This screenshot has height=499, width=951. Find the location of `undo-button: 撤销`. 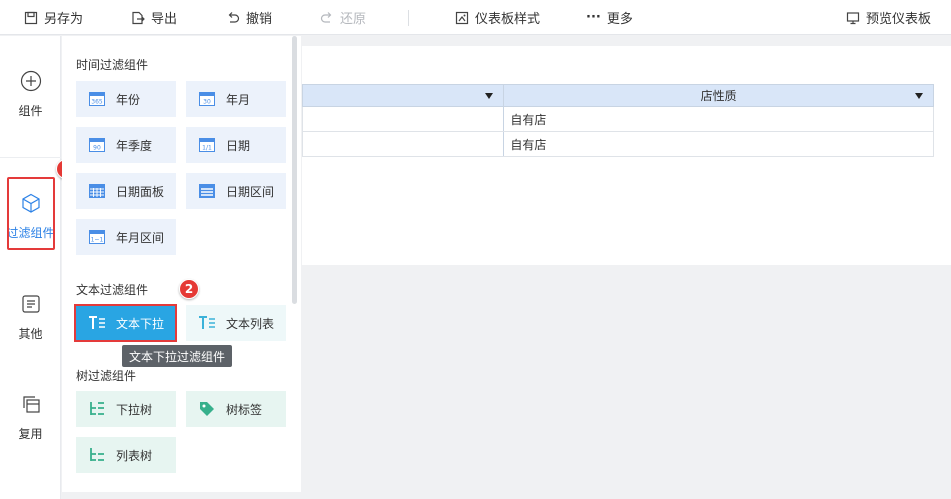

undo-button: 撤销 is located at coordinates (249, 17).